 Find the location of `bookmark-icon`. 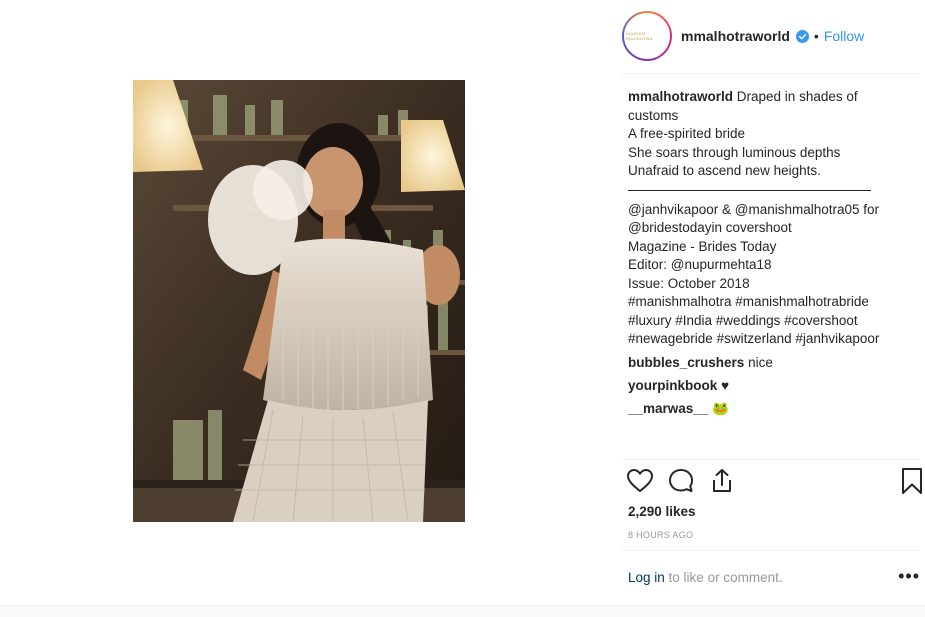

bookmark-icon is located at coordinates (911, 481).